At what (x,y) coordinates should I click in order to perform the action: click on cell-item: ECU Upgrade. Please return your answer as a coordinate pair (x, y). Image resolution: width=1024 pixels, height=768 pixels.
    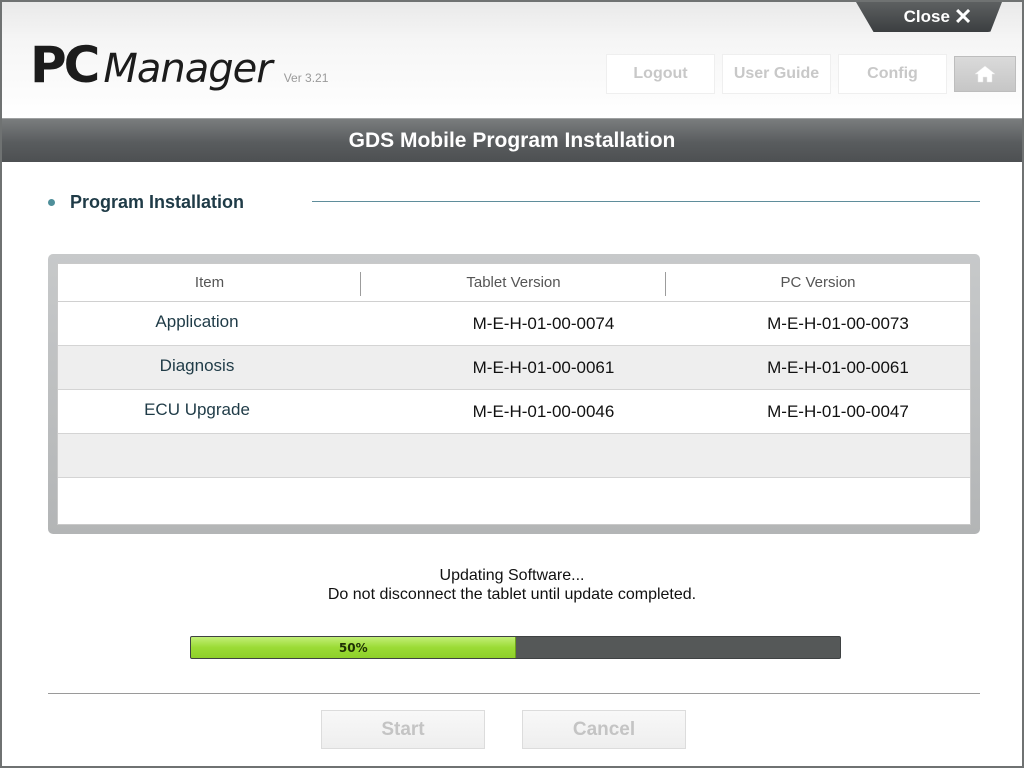
    Looking at the image, I should click on (197, 409).